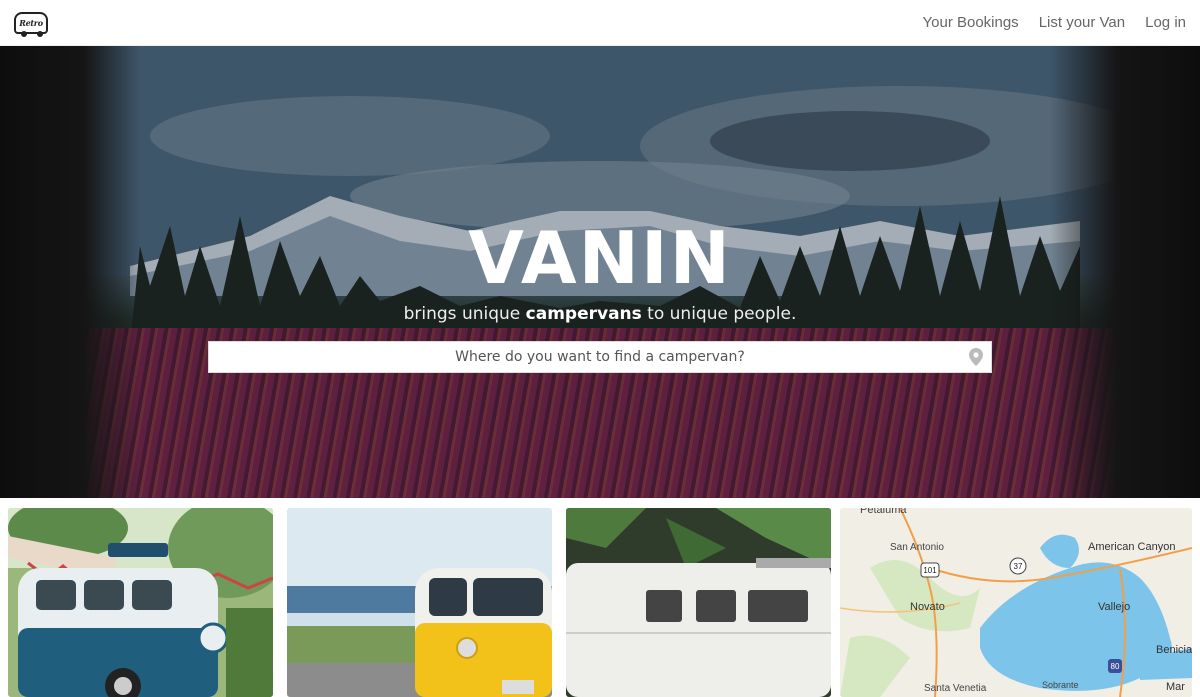  I want to click on map-label-novato: Novato, so click(927, 607).